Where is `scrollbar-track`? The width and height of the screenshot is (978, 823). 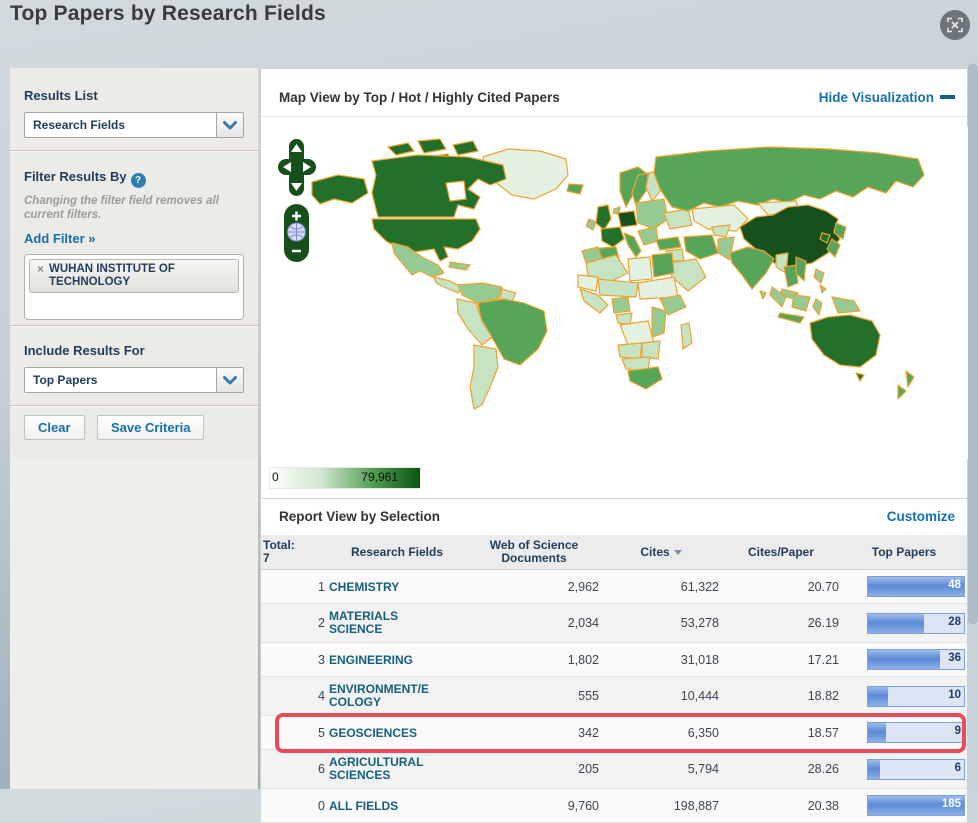
scrollbar-track is located at coordinates (973, 422).